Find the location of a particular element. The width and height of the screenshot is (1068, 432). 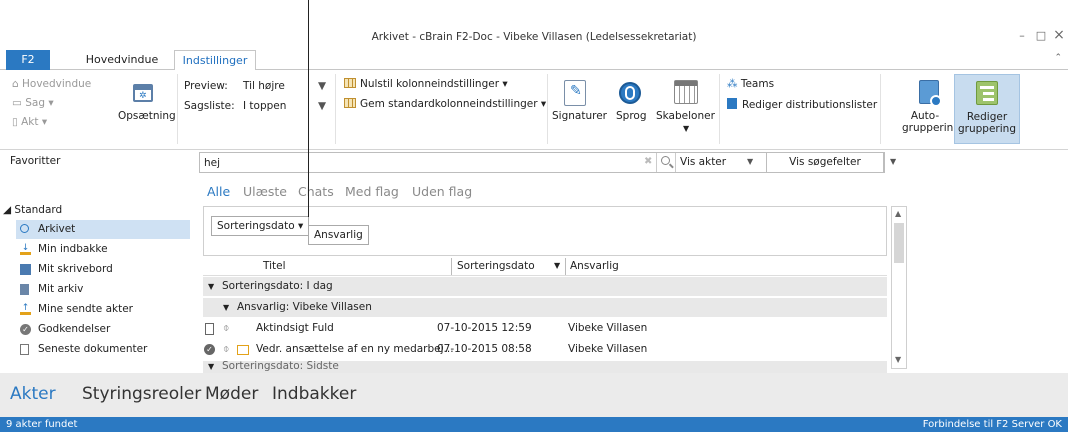

nav-item-godkendelser: ✓ Godkendelser is located at coordinates (103, 329).